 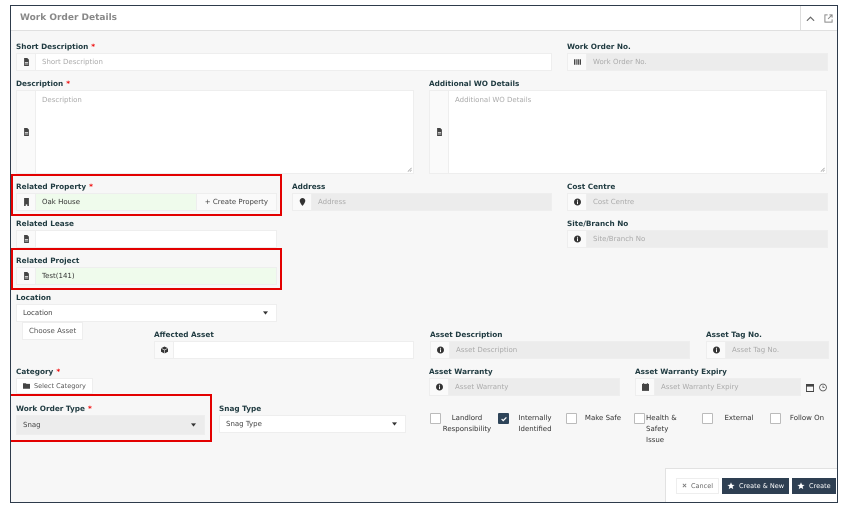 I want to click on cube-icon, so click(x=164, y=350).